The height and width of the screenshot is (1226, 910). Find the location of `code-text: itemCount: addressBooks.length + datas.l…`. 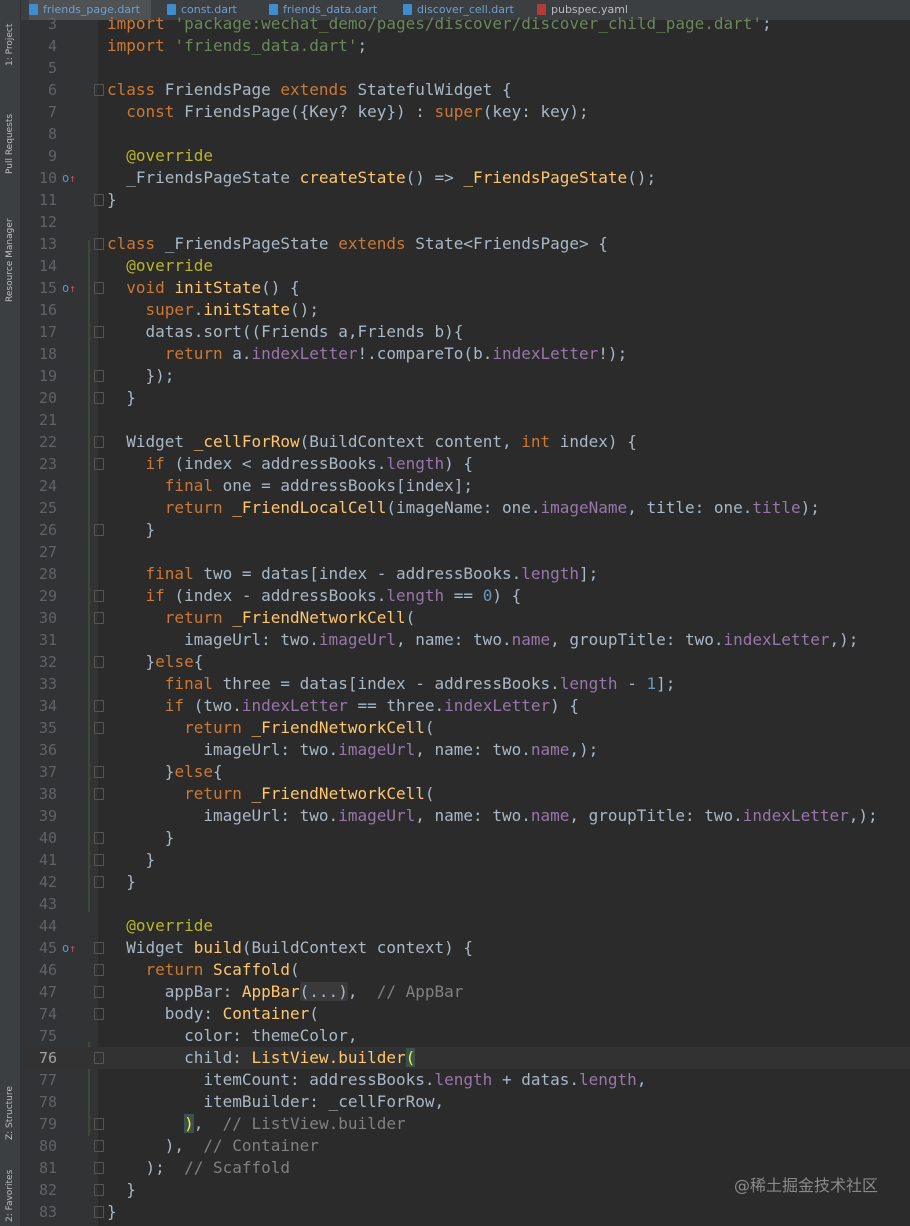

code-text: itemCount: addressBooks.length + datas.l… is located at coordinates (376, 1080).